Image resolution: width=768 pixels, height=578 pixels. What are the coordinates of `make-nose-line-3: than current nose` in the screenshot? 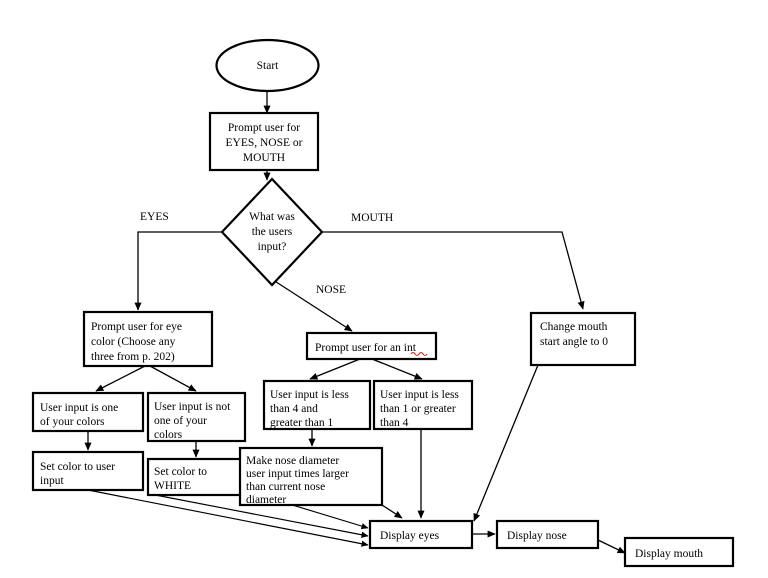 It's located at (285, 487).